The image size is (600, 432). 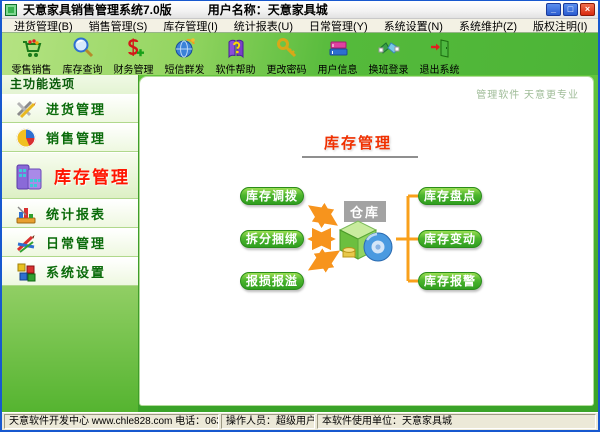 I want to click on toolbar-item-label: 短信群发, so click(x=184, y=70).